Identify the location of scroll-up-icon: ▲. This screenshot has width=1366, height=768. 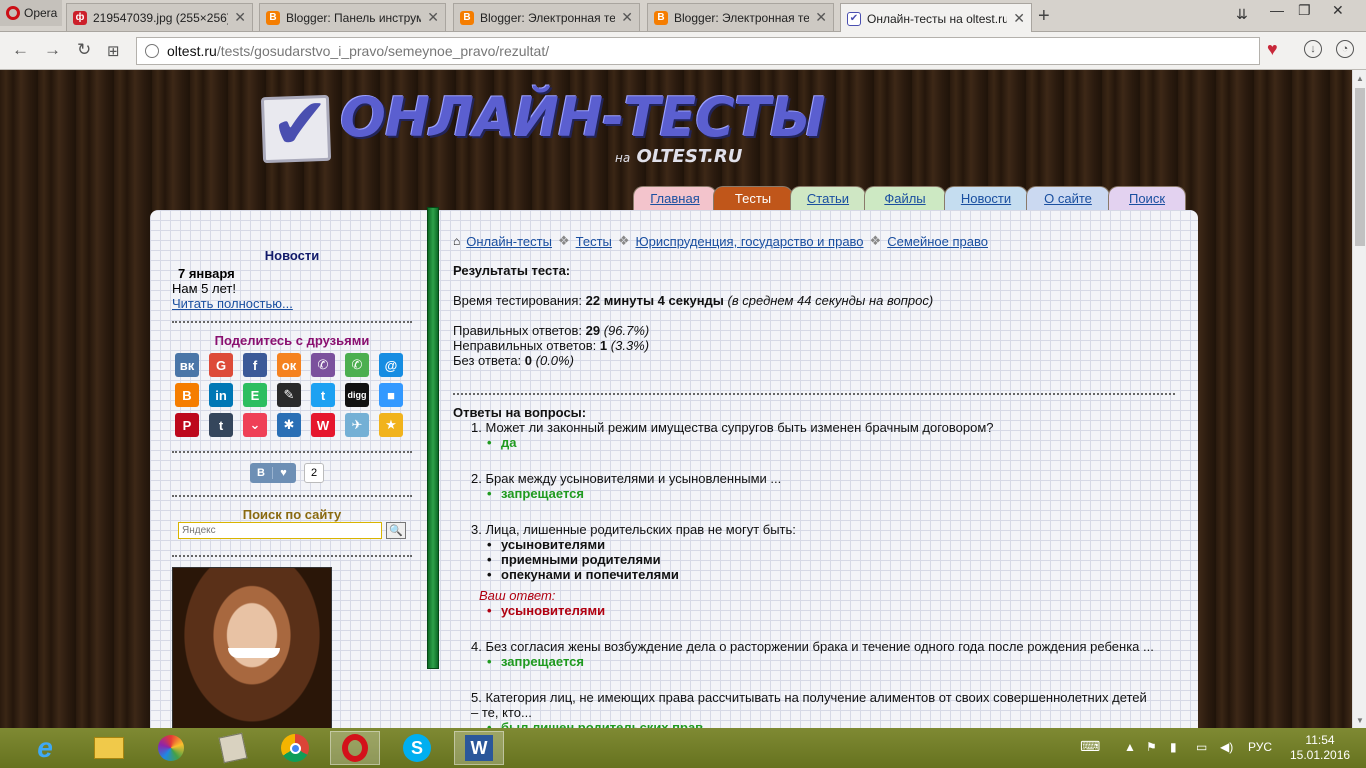
(1360, 78).